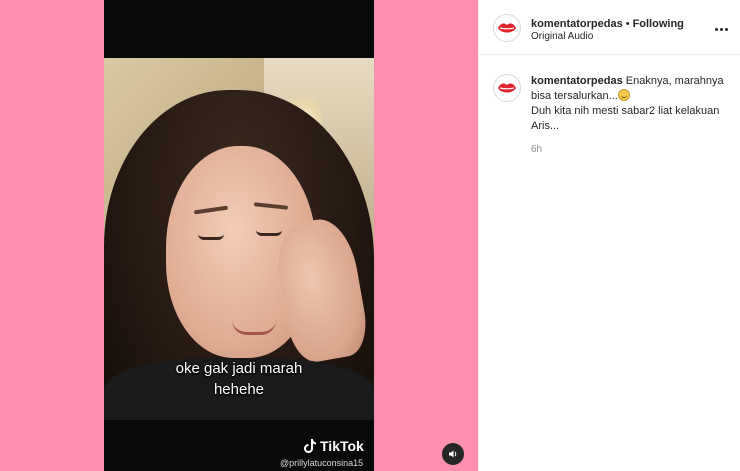  Describe the element at coordinates (722, 27) in the screenshot. I see `more-options-button` at that location.